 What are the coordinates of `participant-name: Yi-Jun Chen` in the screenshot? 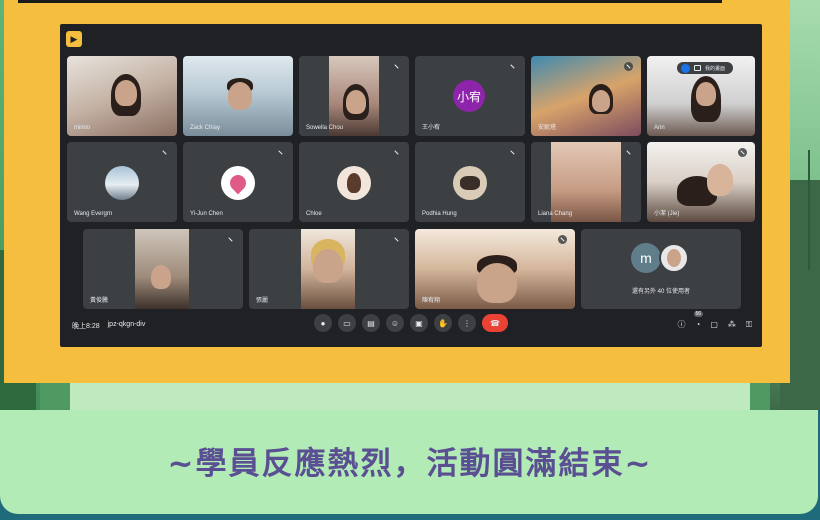 It's located at (206, 214).